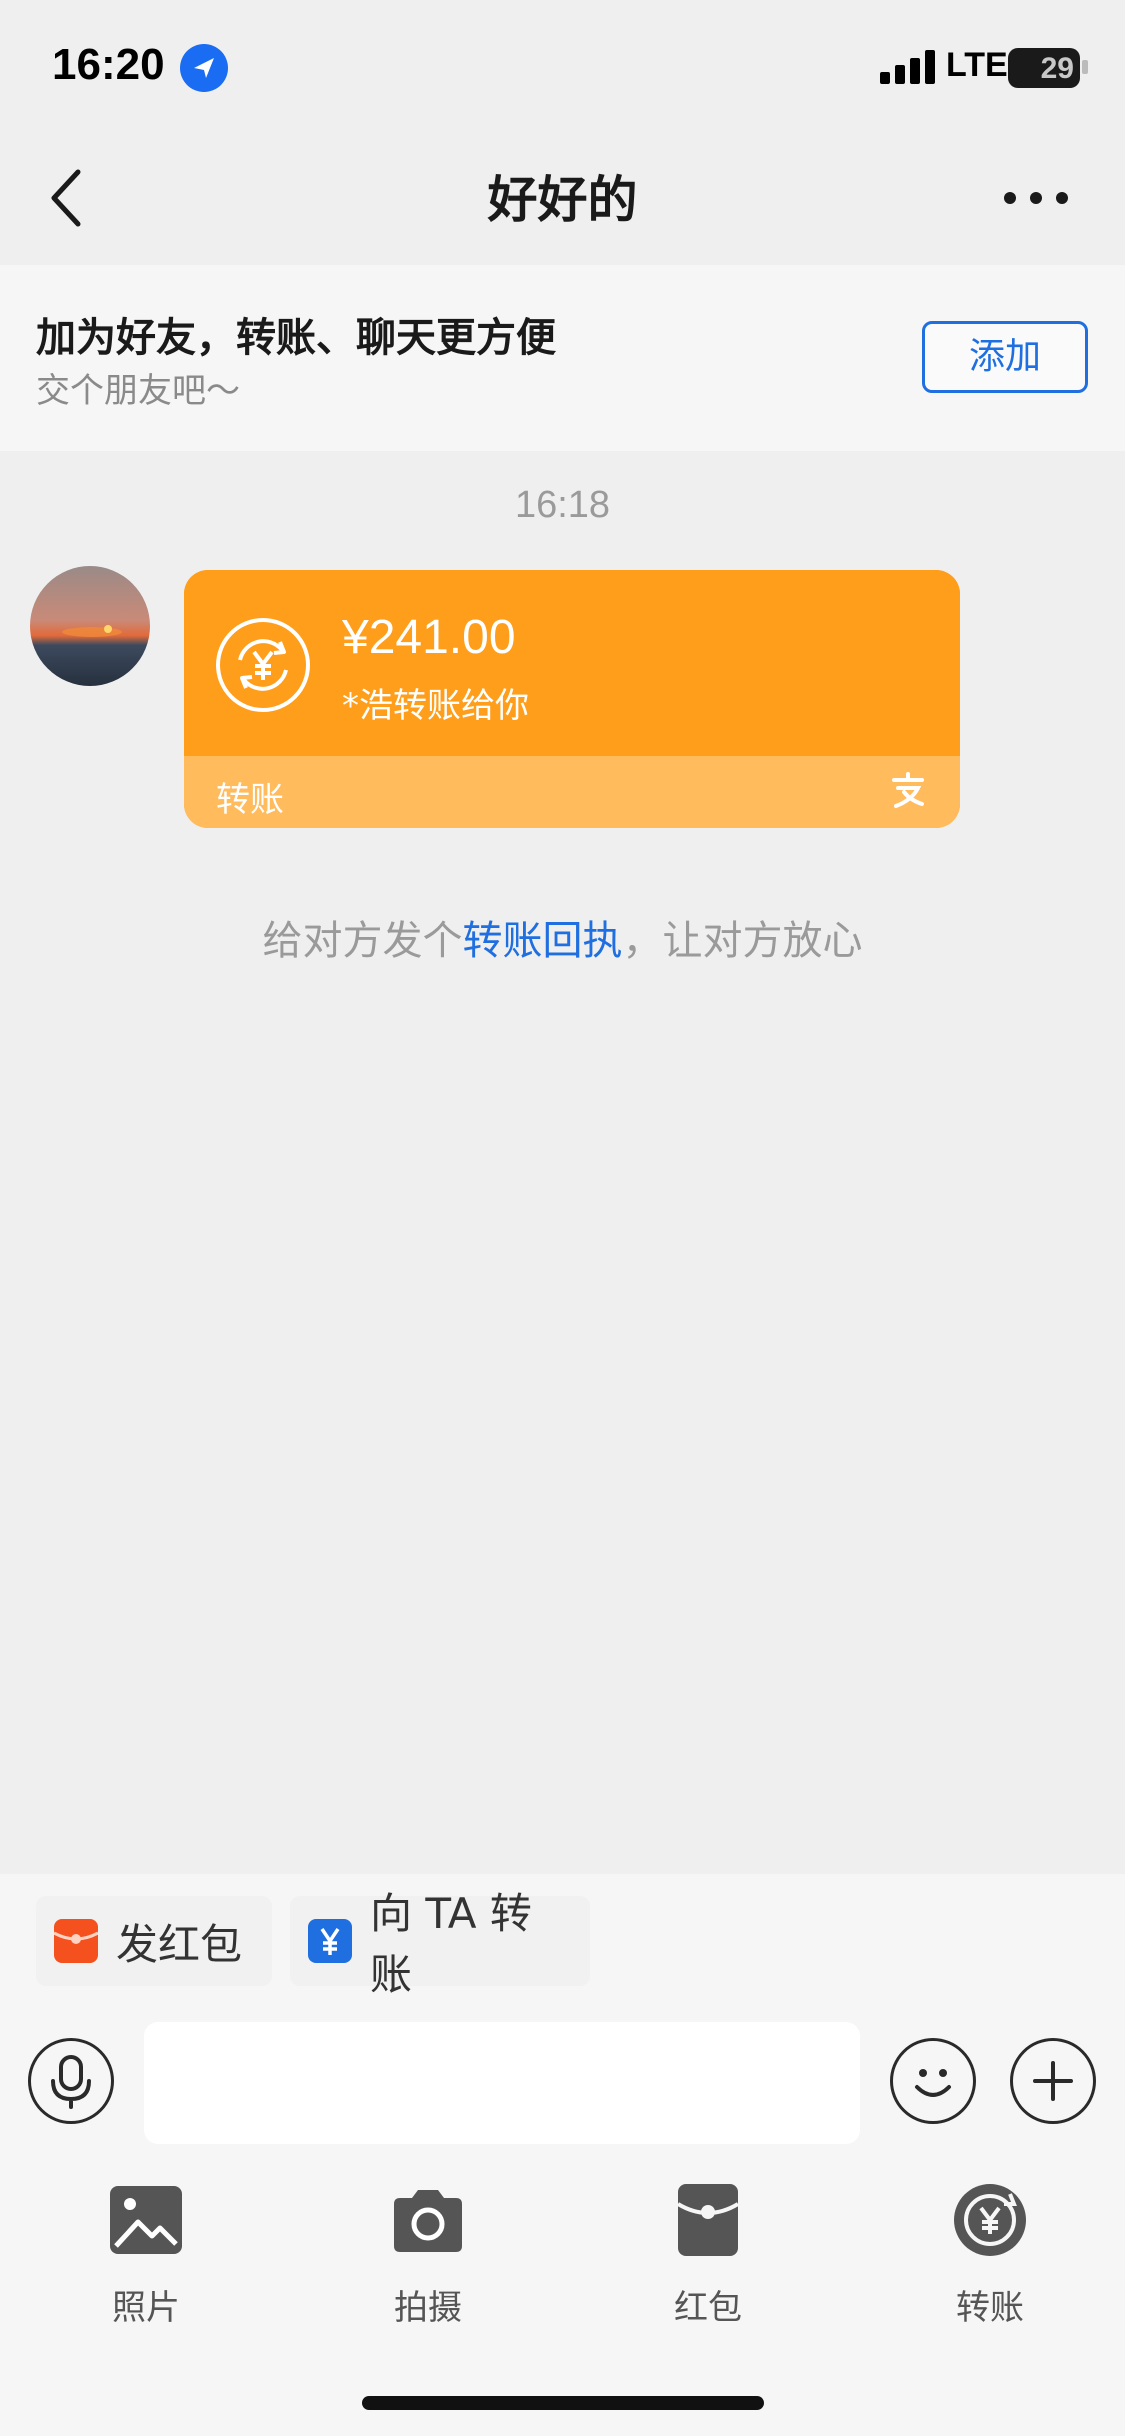 This screenshot has height=2436, width=1125. I want to click on chip-label: 发红包, so click(179, 1944).